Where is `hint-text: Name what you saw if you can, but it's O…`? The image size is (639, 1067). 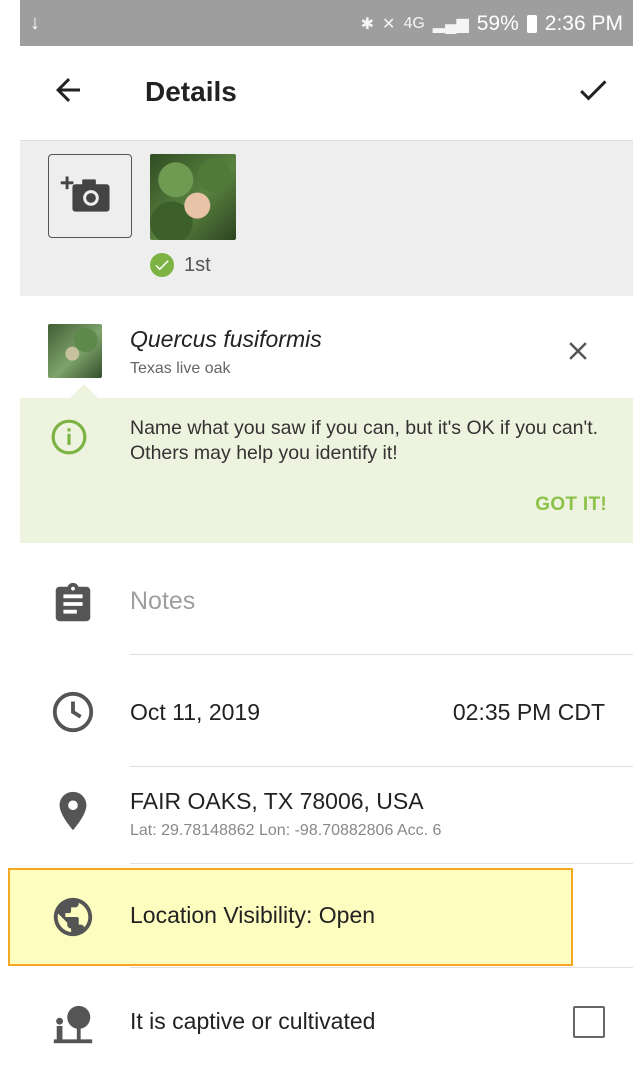 hint-text: Name what you saw if you can, but it's O… is located at coordinates (364, 440).